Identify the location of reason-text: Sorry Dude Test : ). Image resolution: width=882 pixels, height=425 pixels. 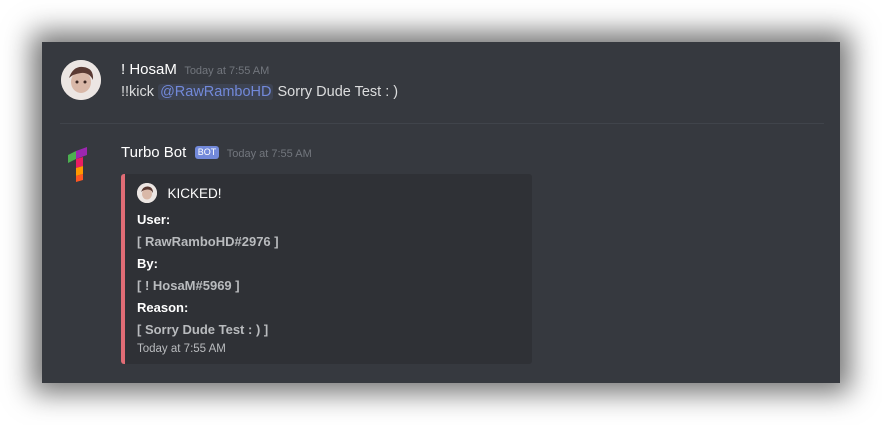
(338, 92).